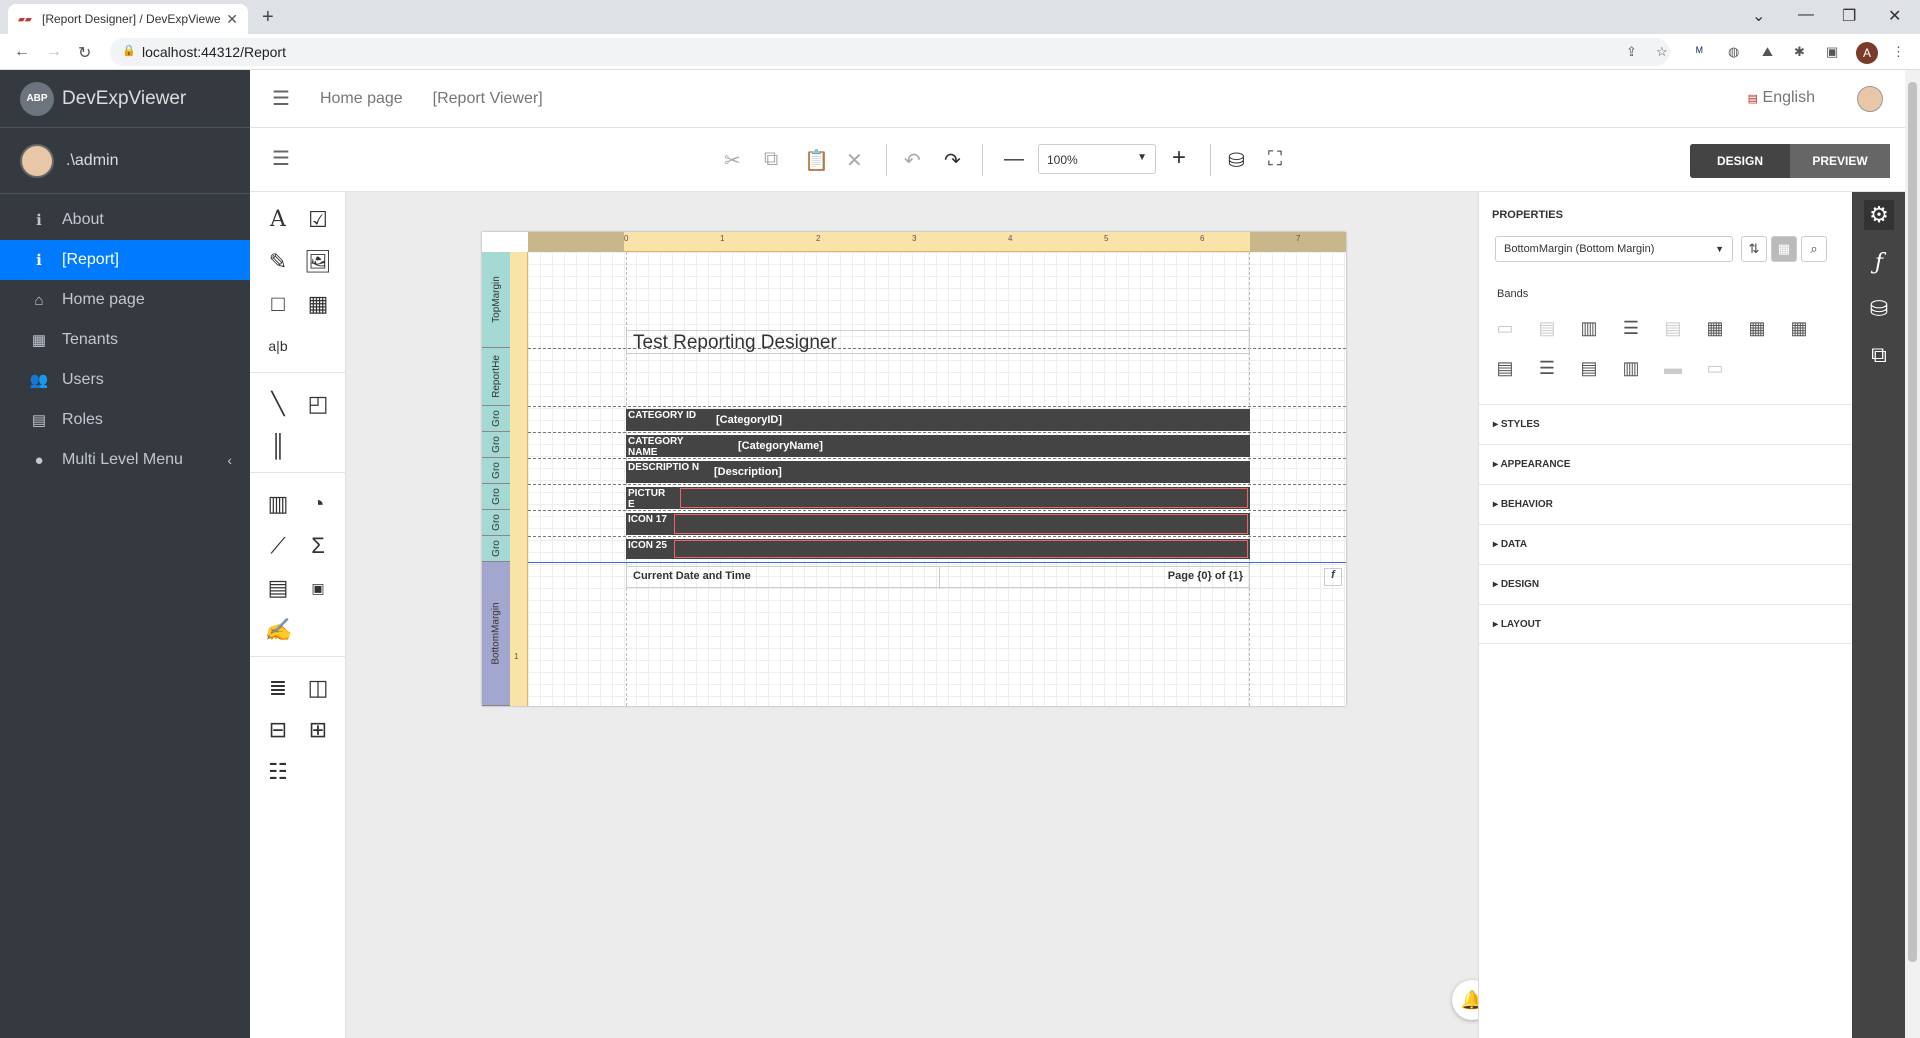 Image resolution: width=1920 pixels, height=1038 pixels. What do you see at coordinates (54, 52) in the screenshot?
I see `forward-icon: →` at bounding box center [54, 52].